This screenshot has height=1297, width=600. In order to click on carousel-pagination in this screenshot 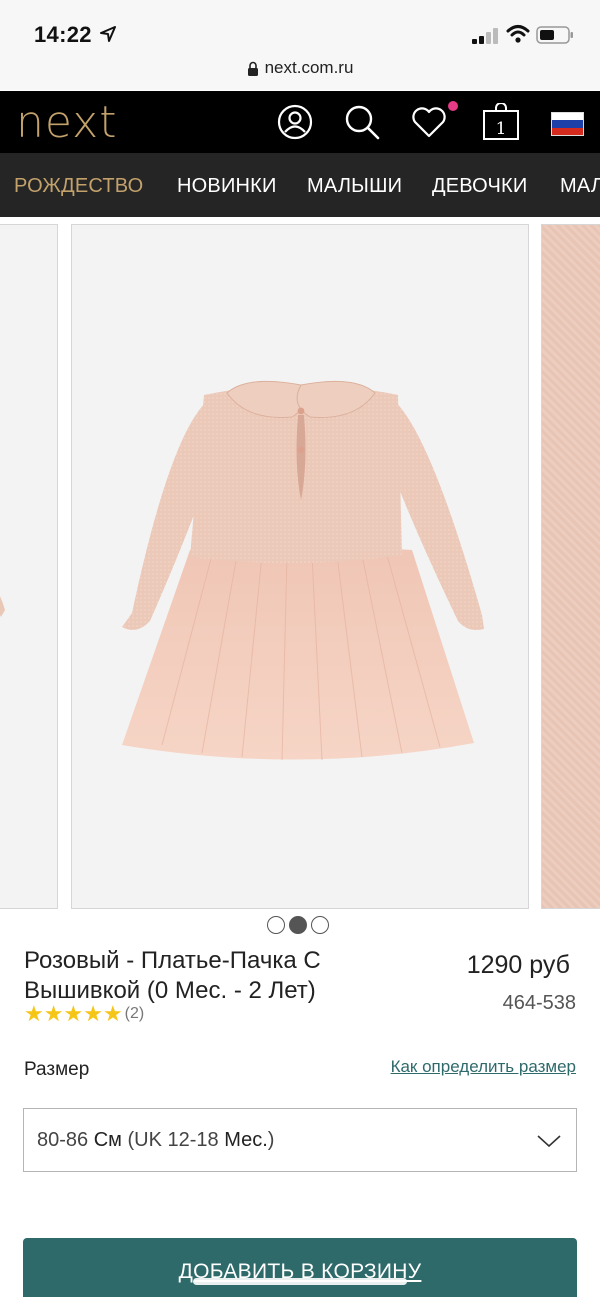, I will do `click(298, 925)`.